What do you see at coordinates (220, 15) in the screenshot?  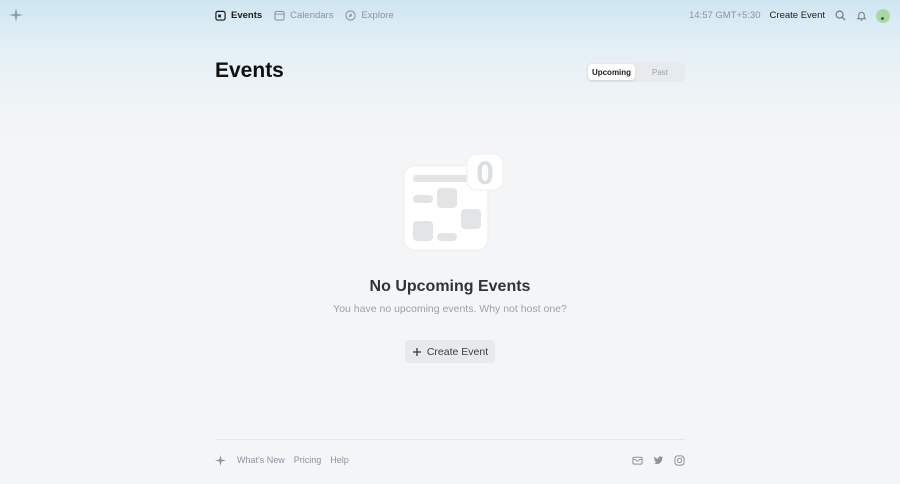 I see `events-icon` at bounding box center [220, 15].